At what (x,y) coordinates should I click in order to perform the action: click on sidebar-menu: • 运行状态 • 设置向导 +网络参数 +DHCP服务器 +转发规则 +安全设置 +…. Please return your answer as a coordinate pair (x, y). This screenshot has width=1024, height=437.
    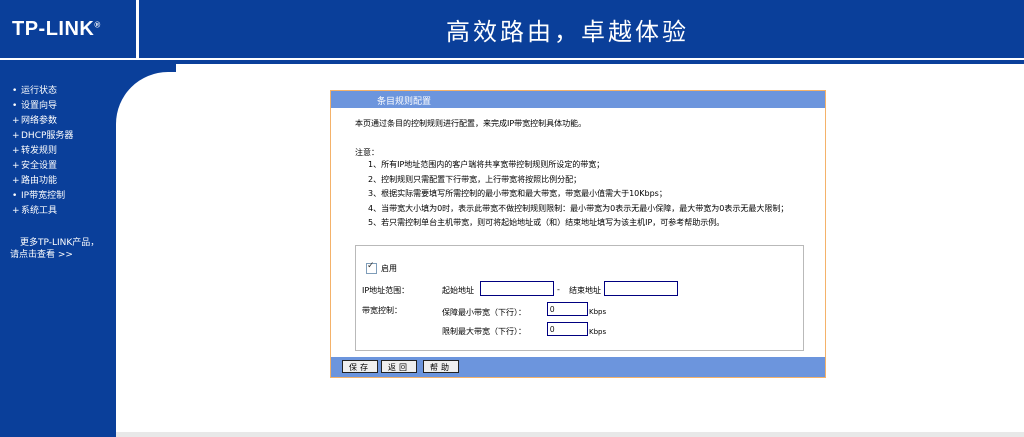
    Looking at the image, I should click on (42, 151).